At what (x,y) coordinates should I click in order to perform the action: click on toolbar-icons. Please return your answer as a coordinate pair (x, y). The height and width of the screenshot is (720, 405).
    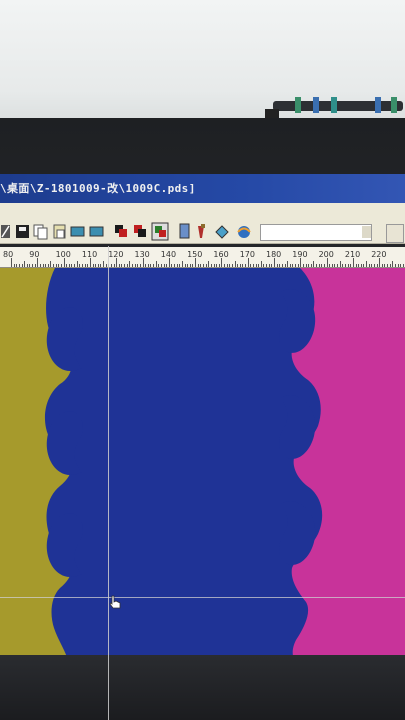
    Looking at the image, I should click on (126, 231).